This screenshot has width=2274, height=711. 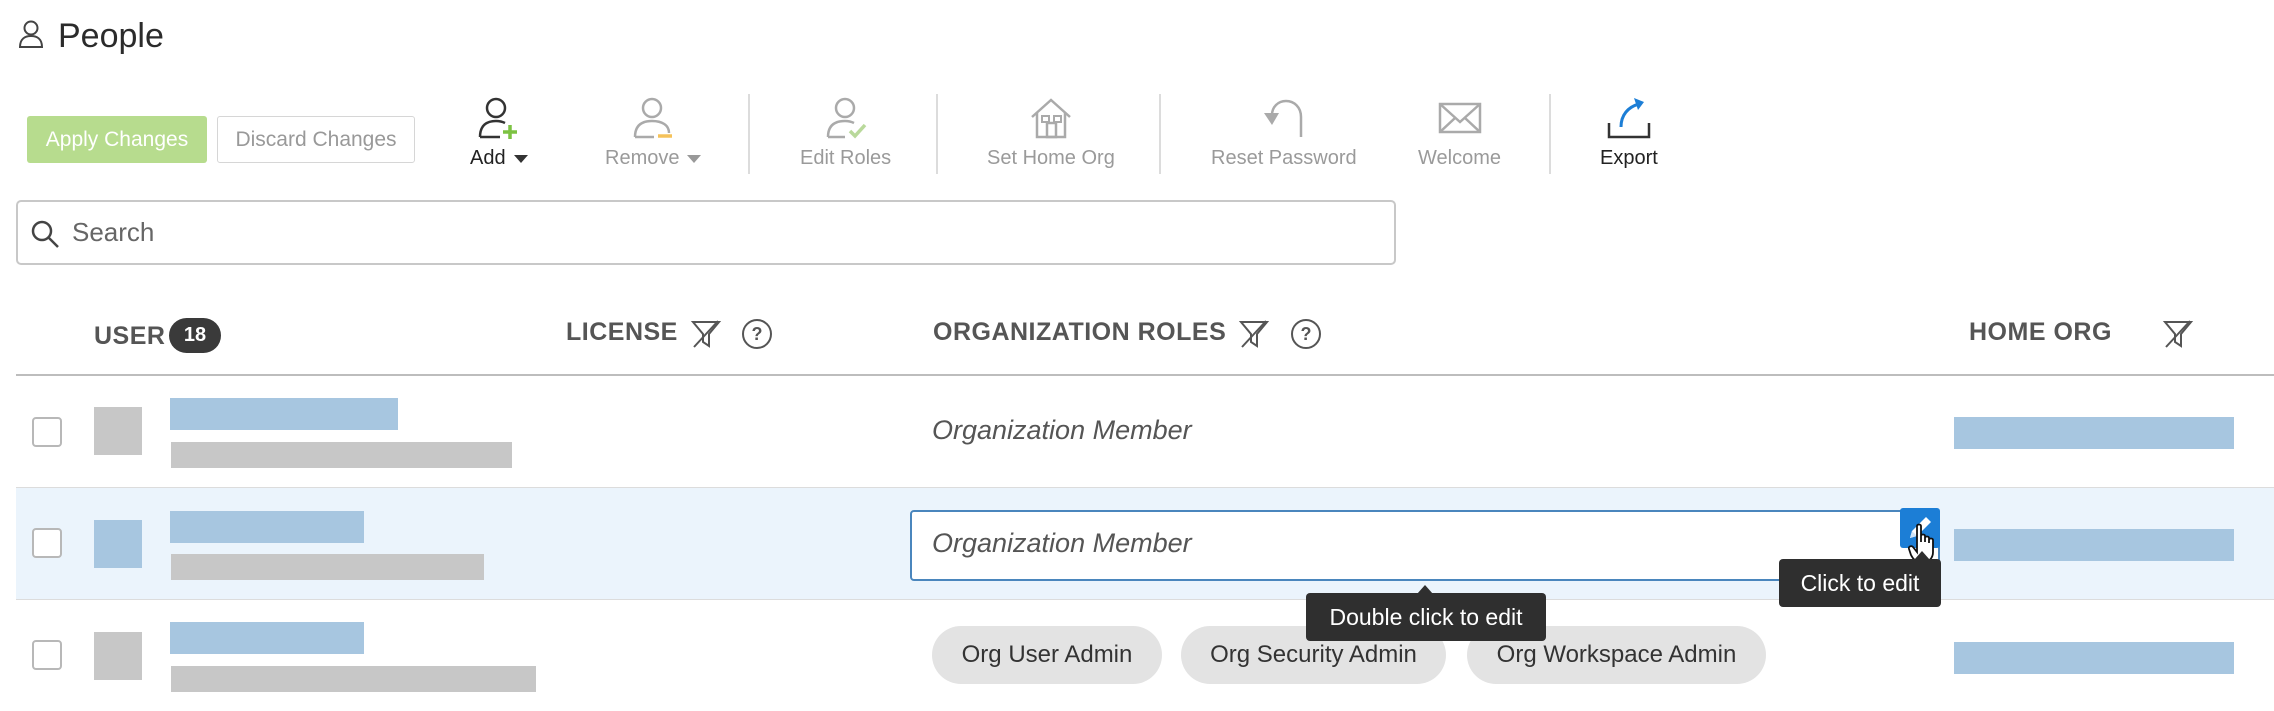 What do you see at coordinates (129, 336) in the screenshot?
I see `column-header-user: USER` at bounding box center [129, 336].